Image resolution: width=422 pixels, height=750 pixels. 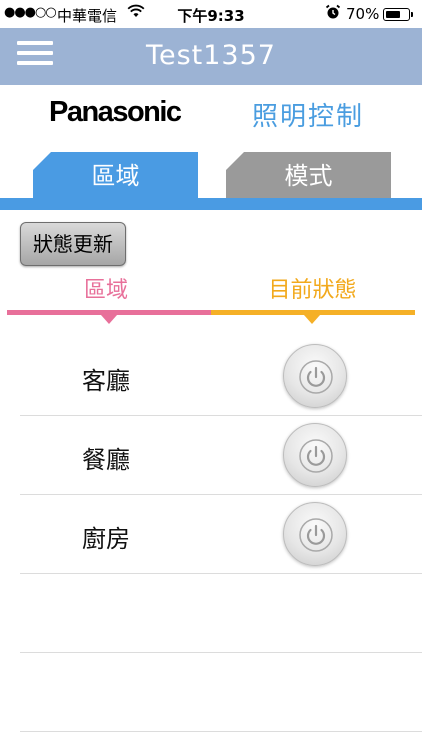 I want to click on row-area-name: 廚房, so click(x=106, y=539).